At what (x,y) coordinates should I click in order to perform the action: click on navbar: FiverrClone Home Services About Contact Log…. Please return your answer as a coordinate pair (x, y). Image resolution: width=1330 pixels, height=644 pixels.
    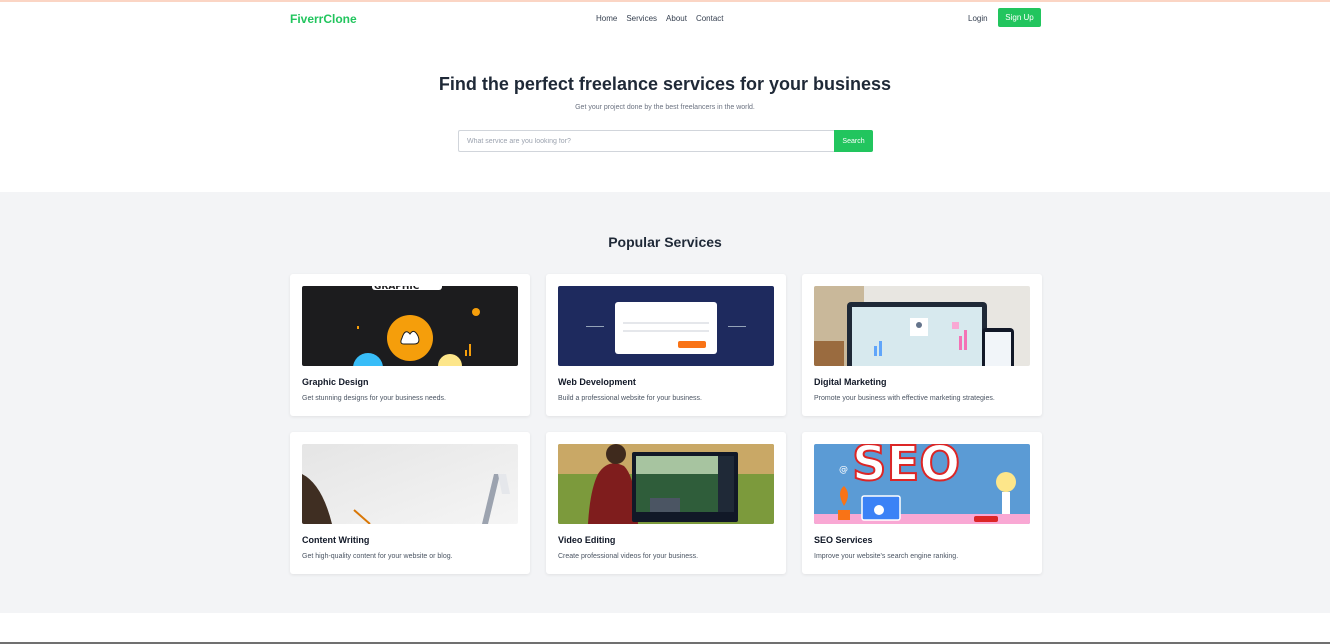
    Looking at the image, I should click on (665, 19).